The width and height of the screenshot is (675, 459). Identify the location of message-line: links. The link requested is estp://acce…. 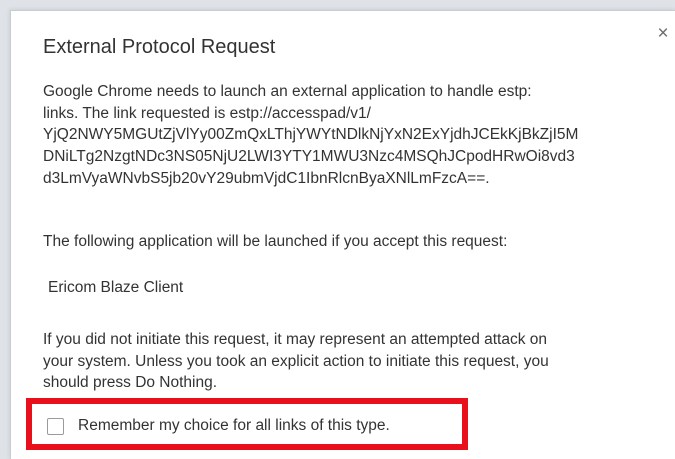
(207, 113).